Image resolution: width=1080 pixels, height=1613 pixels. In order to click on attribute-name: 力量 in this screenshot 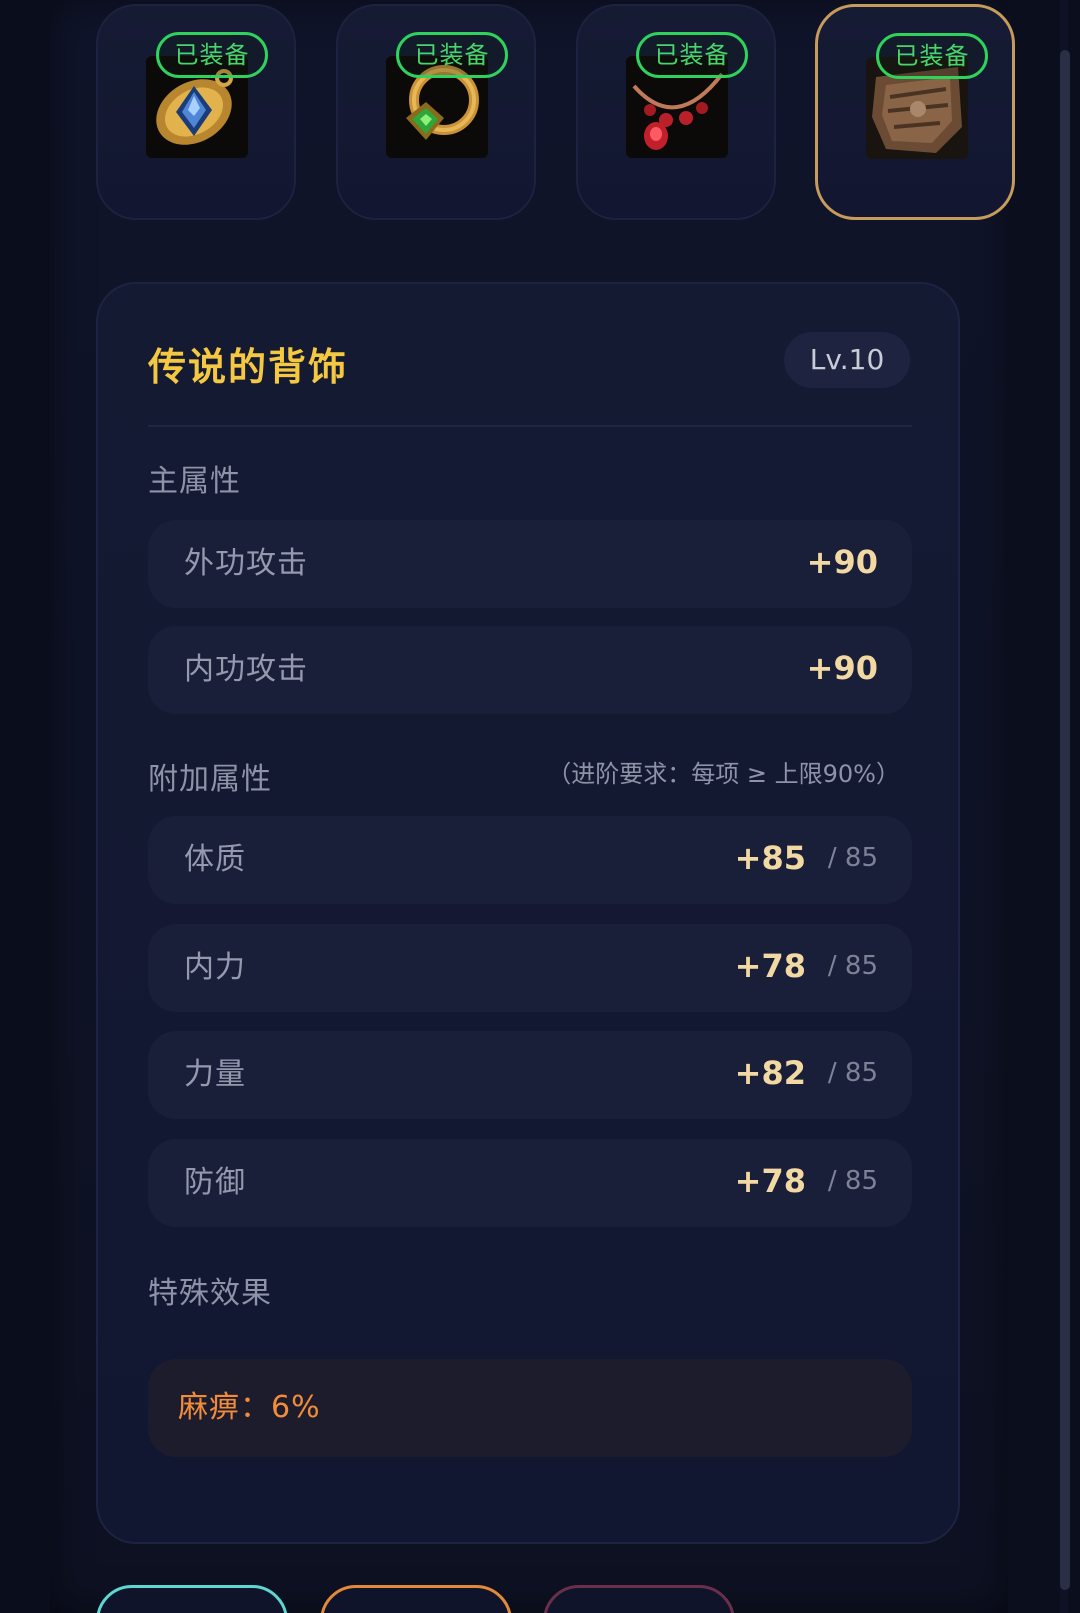, I will do `click(215, 1074)`.